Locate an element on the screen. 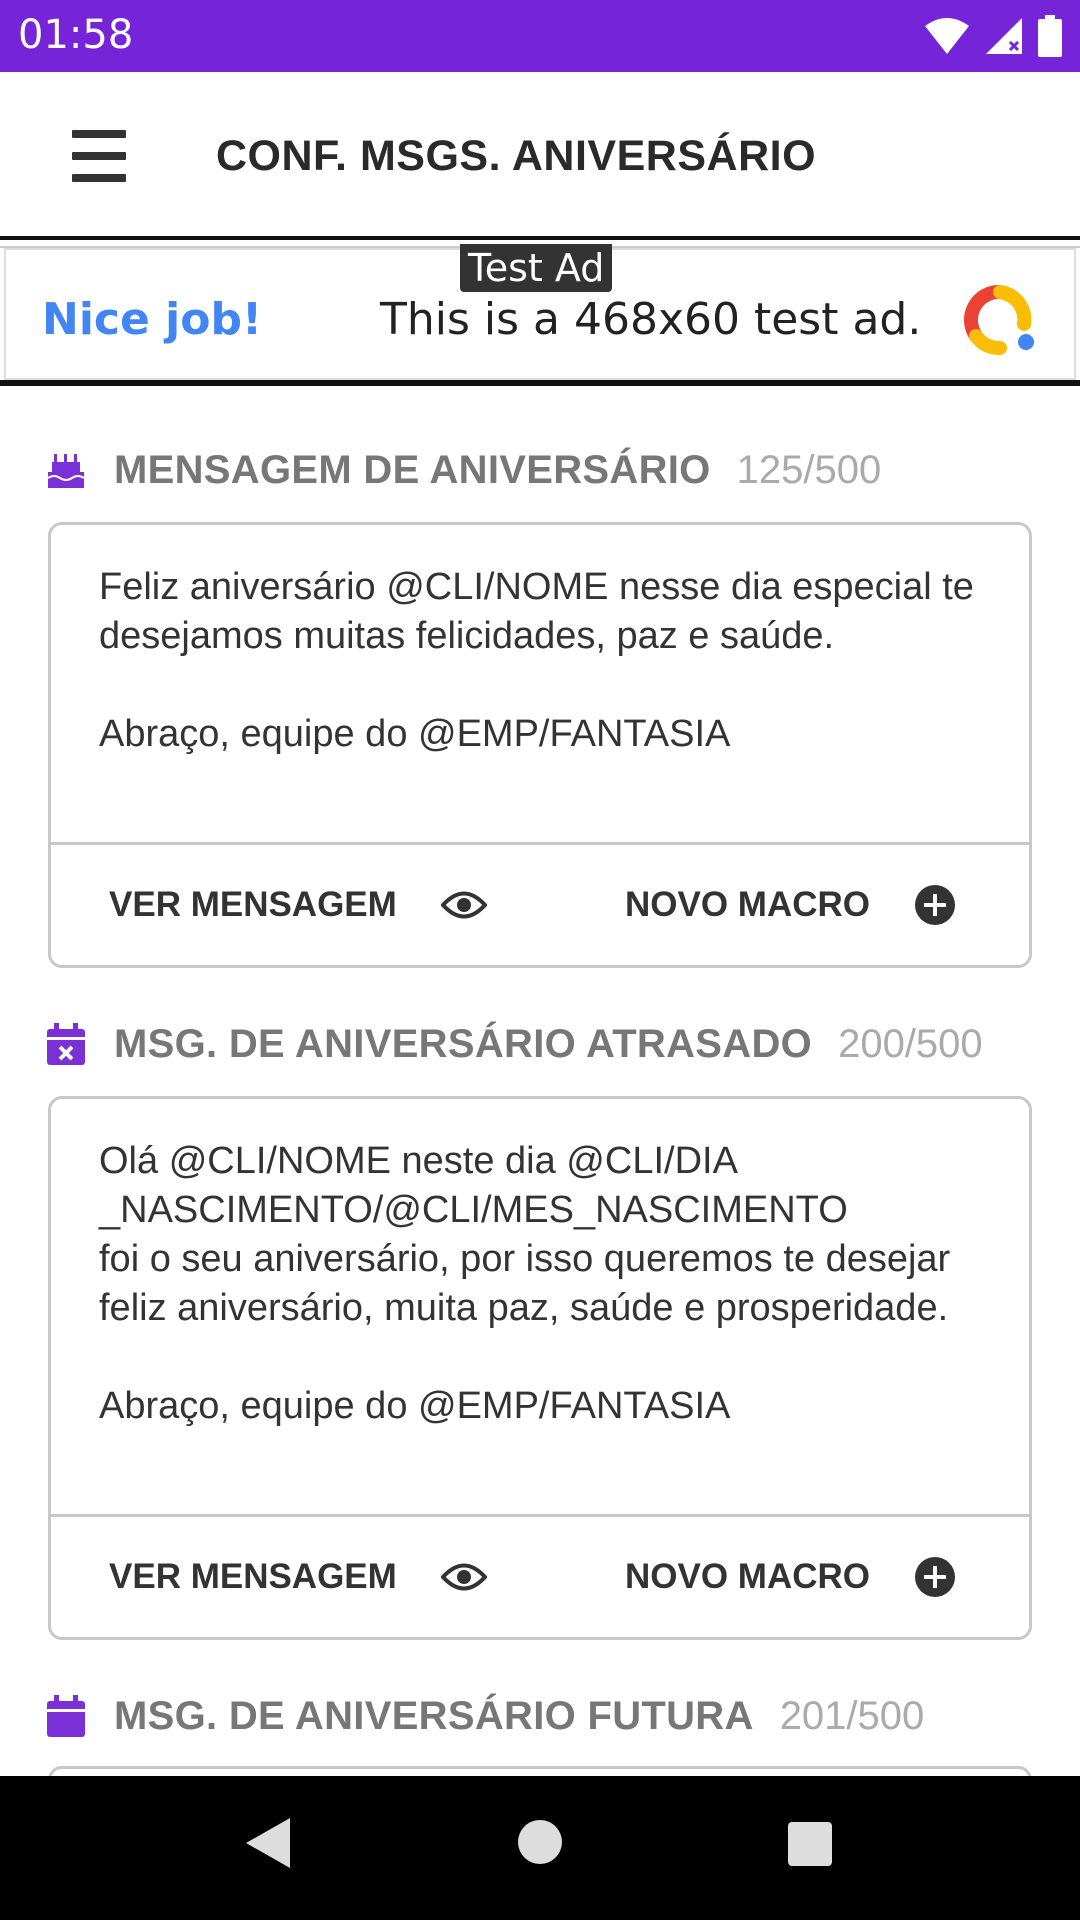 The width and height of the screenshot is (1080, 1920). char-count: 200/500 is located at coordinates (910, 1043).